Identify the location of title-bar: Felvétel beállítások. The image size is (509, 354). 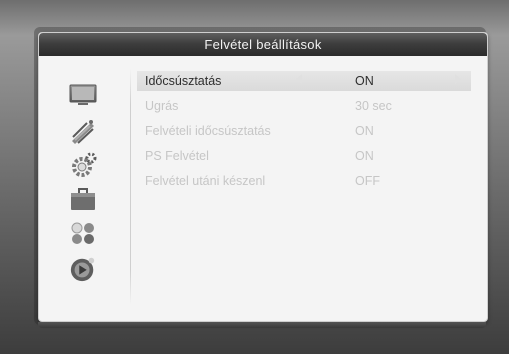
(263, 44).